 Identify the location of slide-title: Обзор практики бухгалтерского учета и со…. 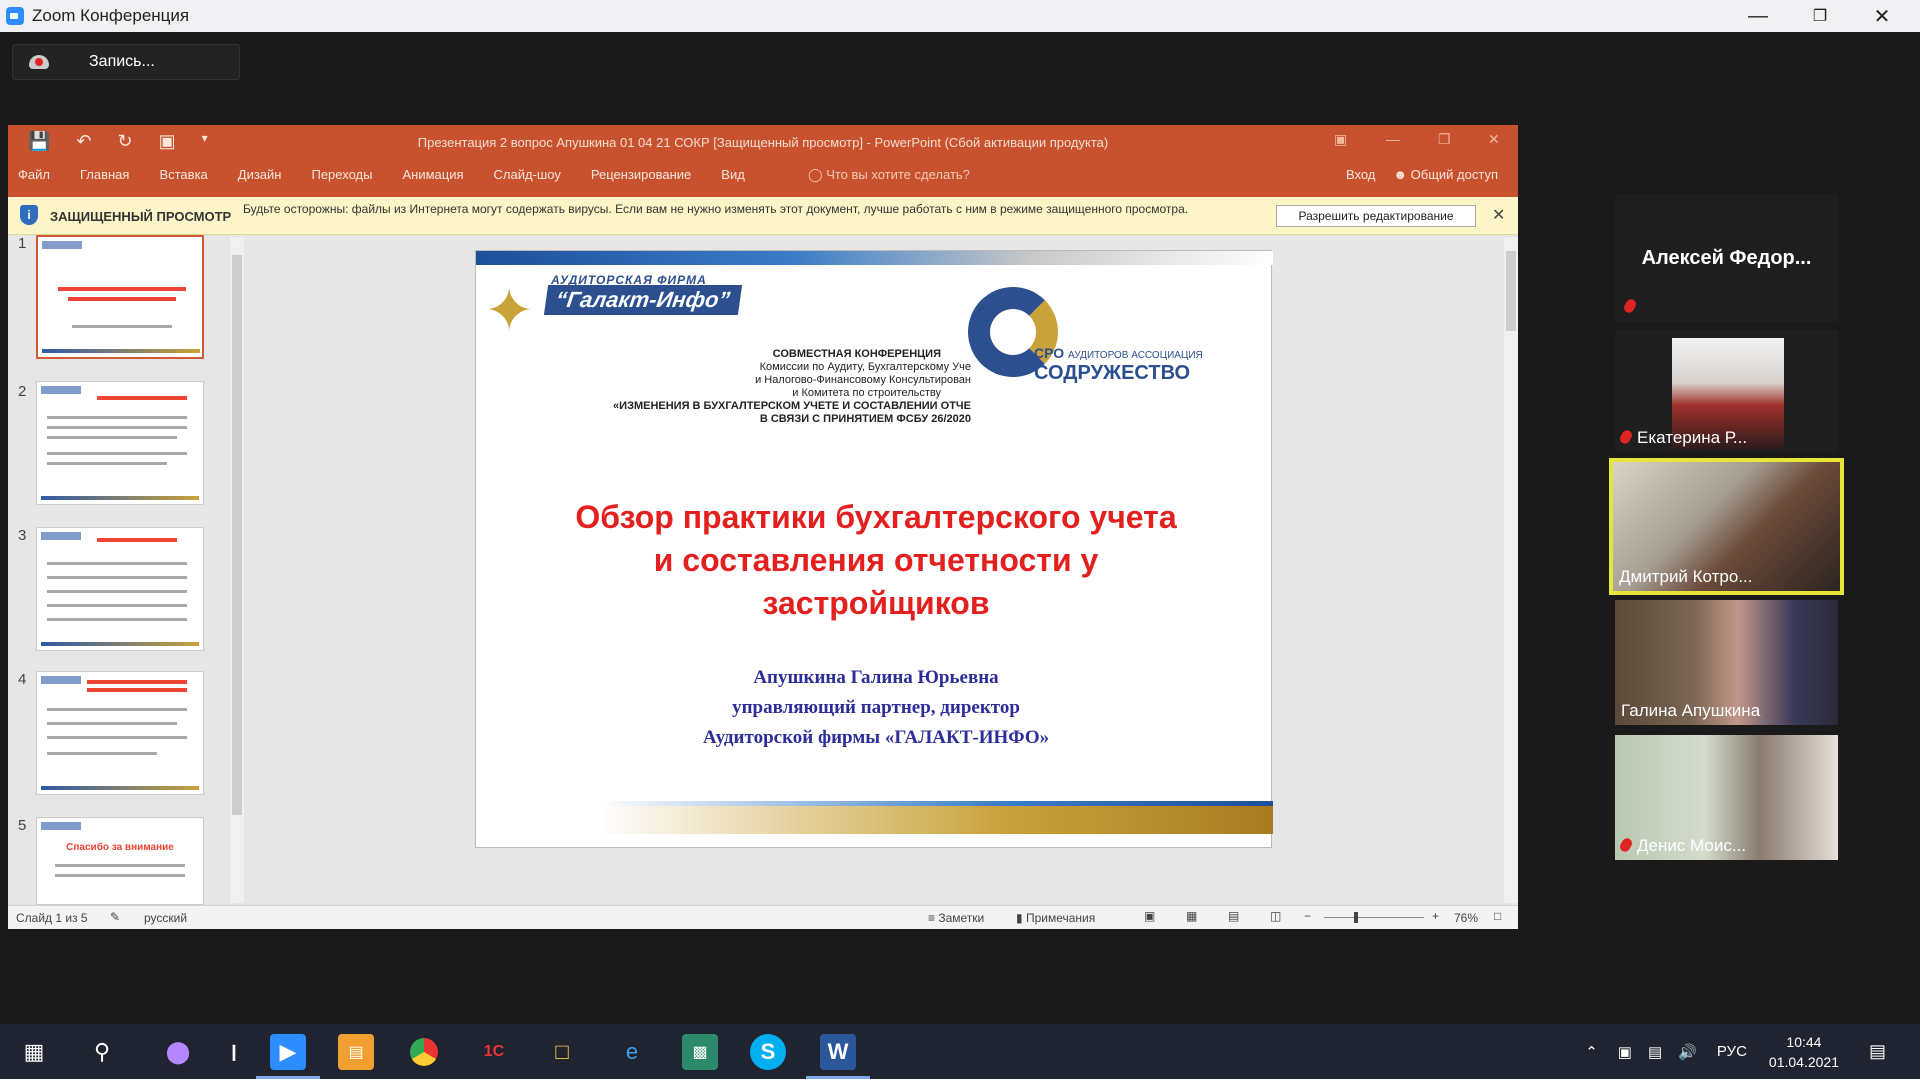
(876, 560).